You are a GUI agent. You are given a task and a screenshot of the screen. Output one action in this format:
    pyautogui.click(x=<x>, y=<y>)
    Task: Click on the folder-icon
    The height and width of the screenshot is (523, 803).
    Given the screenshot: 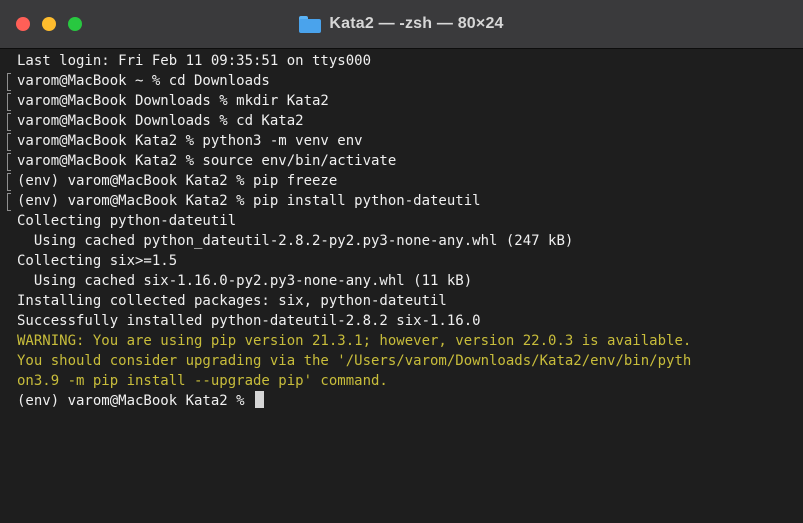 What is the action you would take?
    pyautogui.click(x=310, y=24)
    